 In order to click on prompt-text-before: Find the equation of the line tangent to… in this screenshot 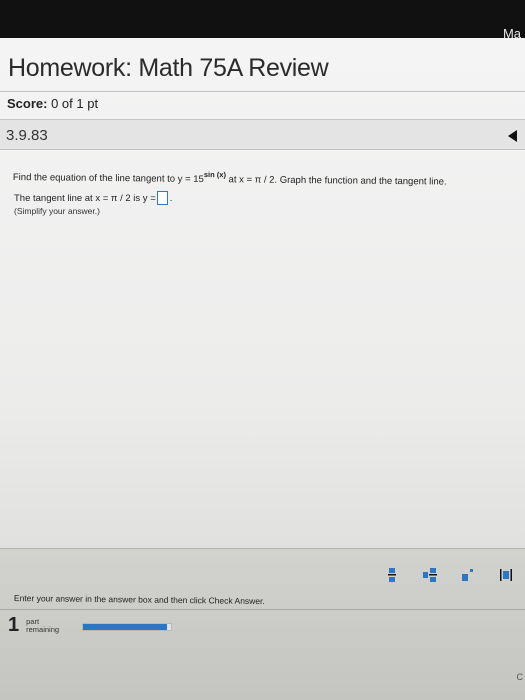, I will do `click(108, 178)`.